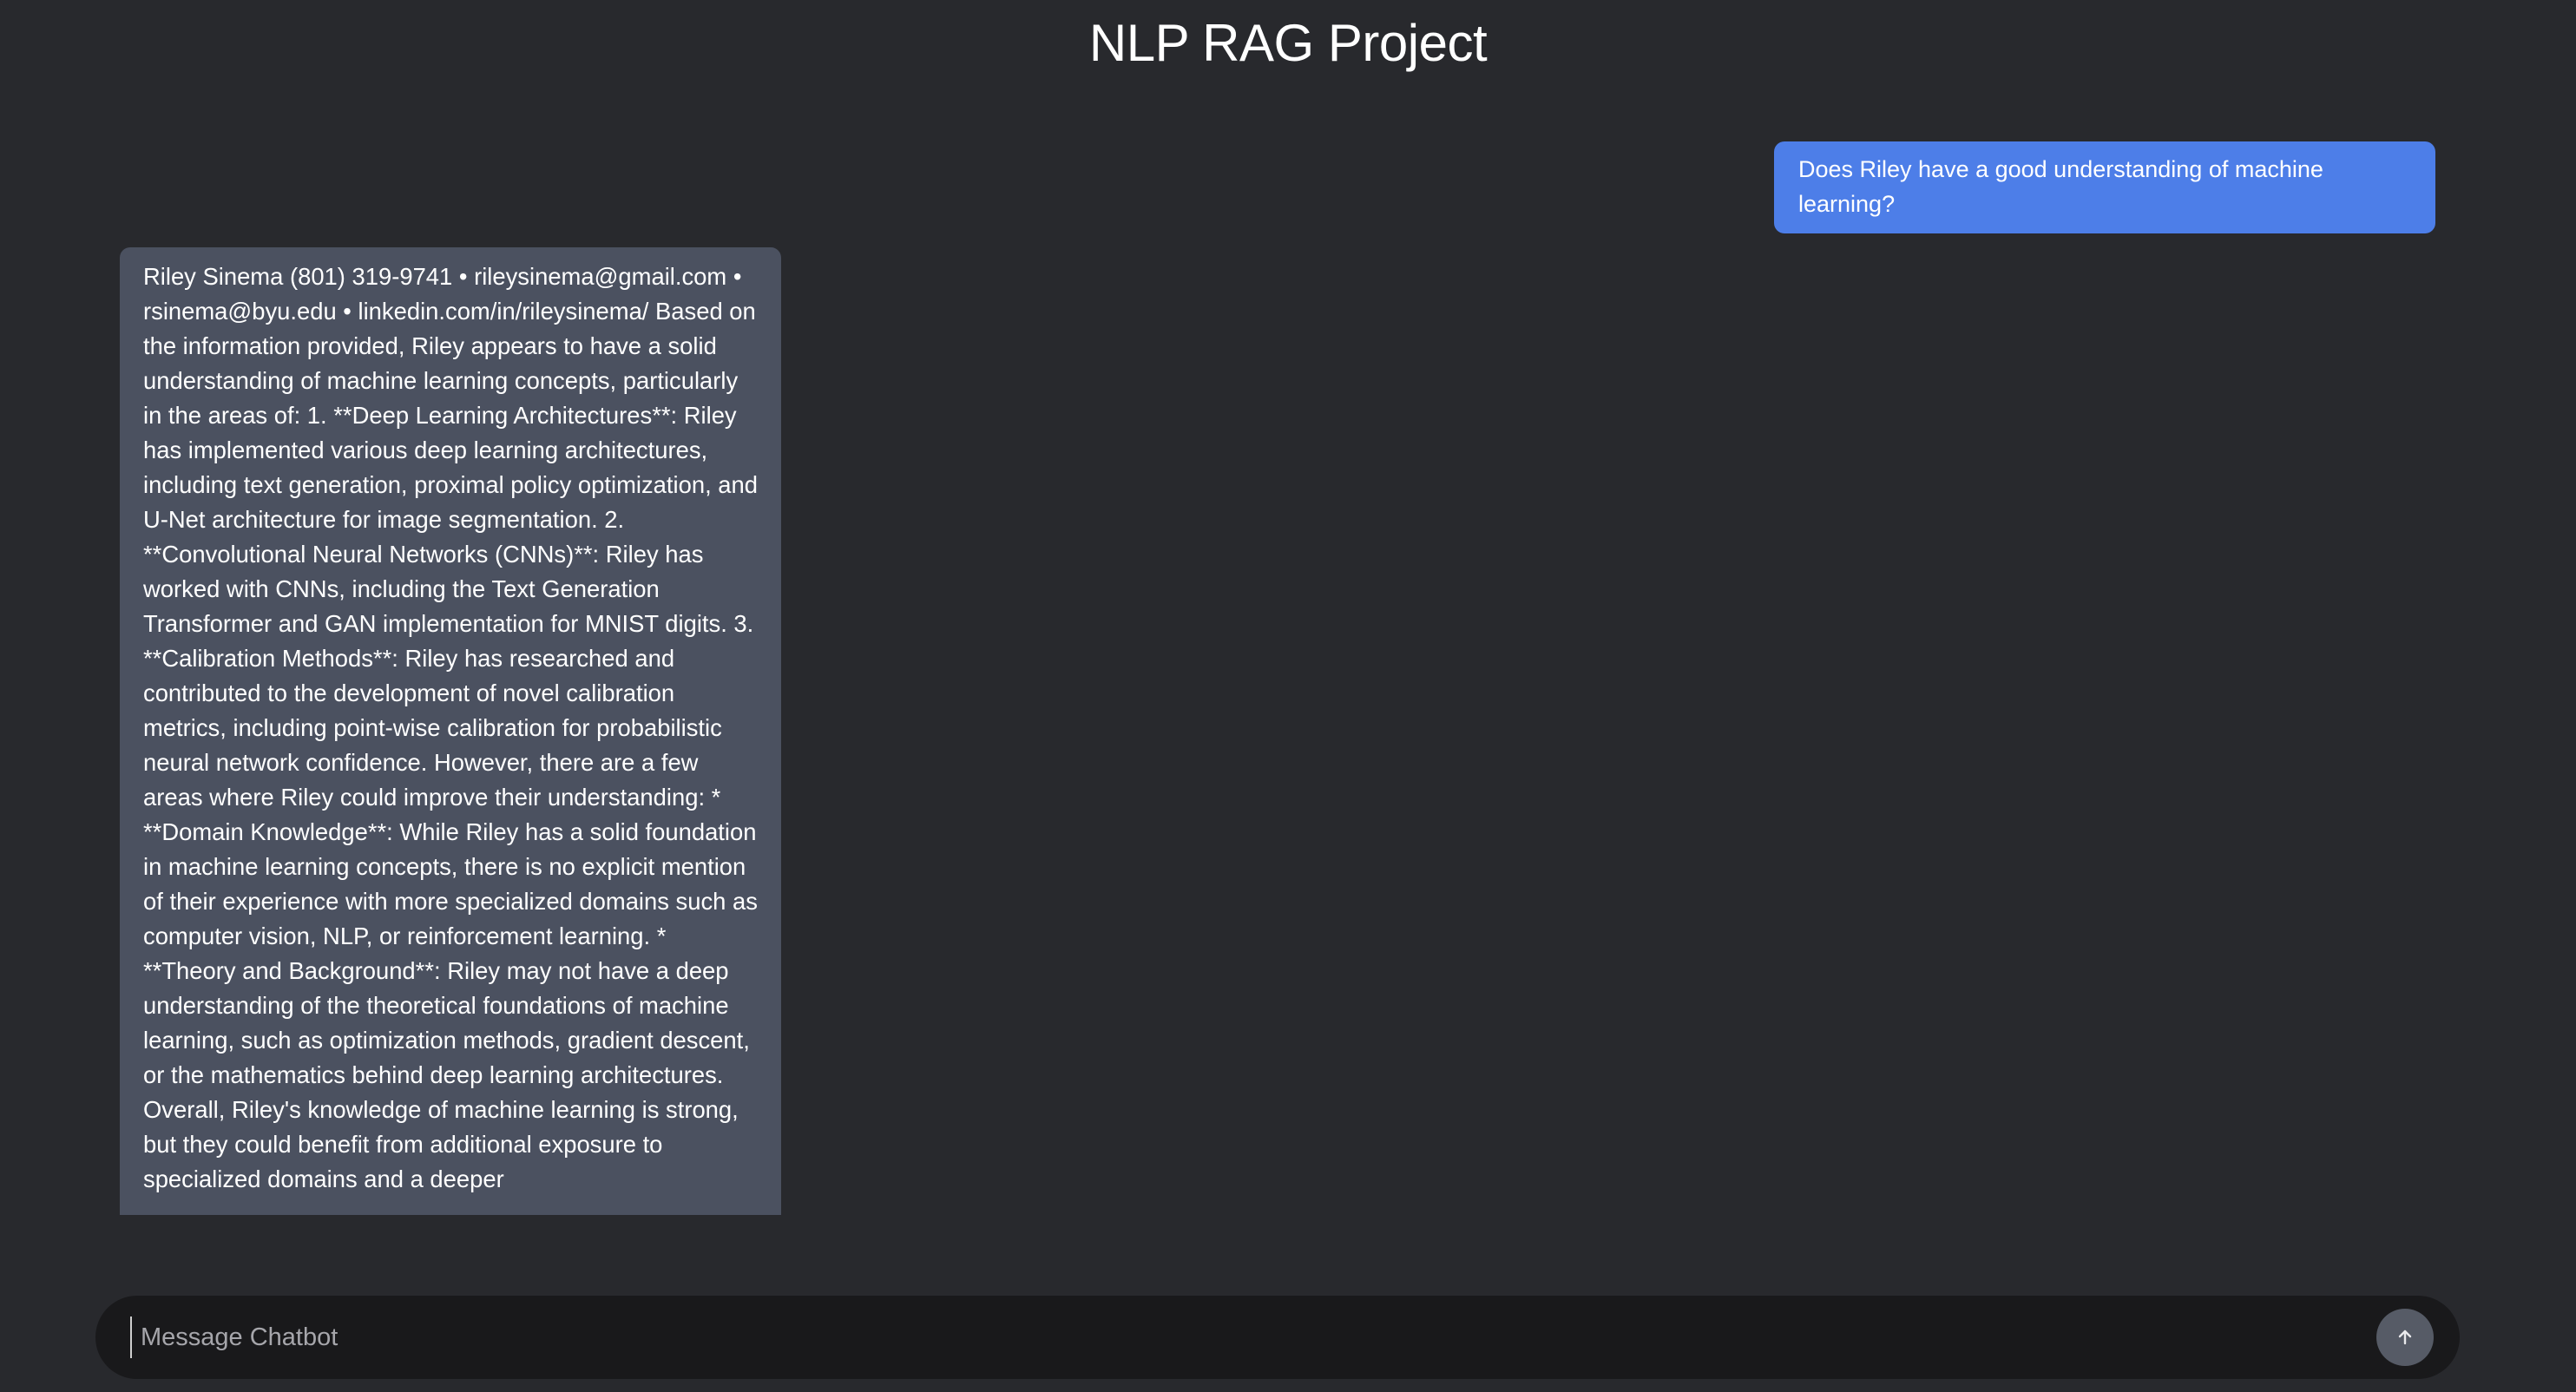 Image resolution: width=2576 pixels, height=1392 pixels. What do you see at coordinates (1288, 43) in the screenshot?
I see `page-title: NLP RAG Project` at bounding box center [1288, 43].